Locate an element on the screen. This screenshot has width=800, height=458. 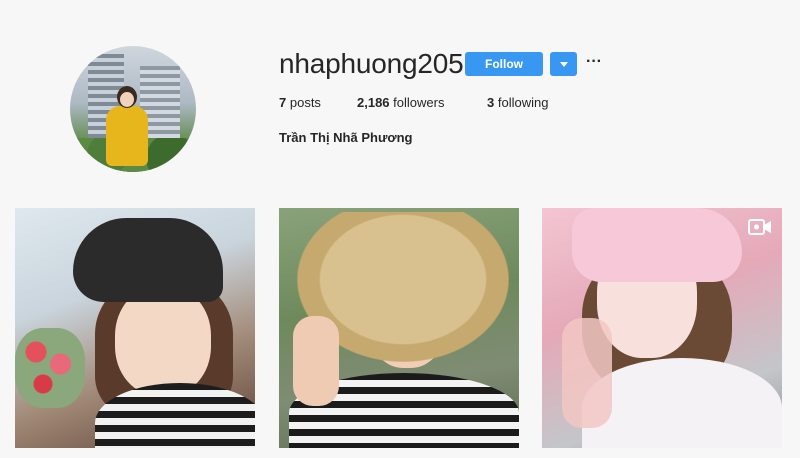
ellipsis-icon: ··· is located at coordinates (594, 61).